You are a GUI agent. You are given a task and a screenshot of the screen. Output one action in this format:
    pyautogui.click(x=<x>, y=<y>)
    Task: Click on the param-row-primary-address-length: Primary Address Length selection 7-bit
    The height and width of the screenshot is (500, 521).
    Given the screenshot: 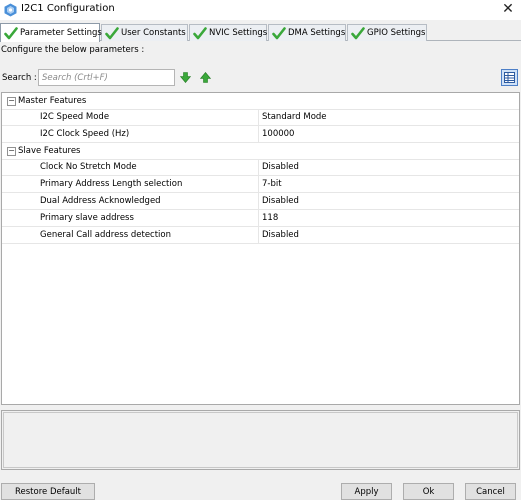 What is the action you would take?
    pyautogui.click(x=260, y=184)
    